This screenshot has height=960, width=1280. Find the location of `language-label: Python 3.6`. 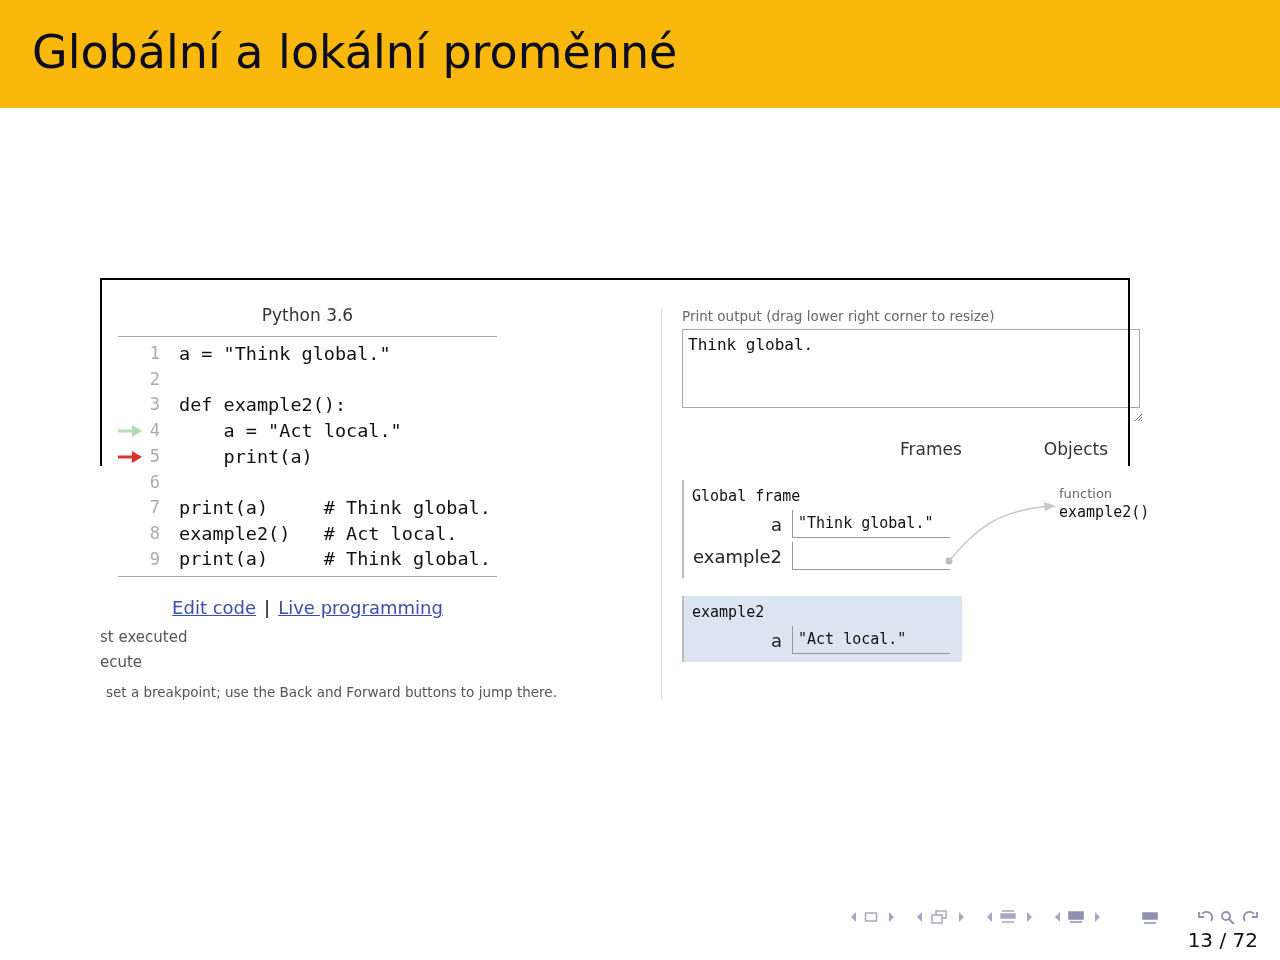

language-label: Python 3.6 is located at coordinates (307, 320).